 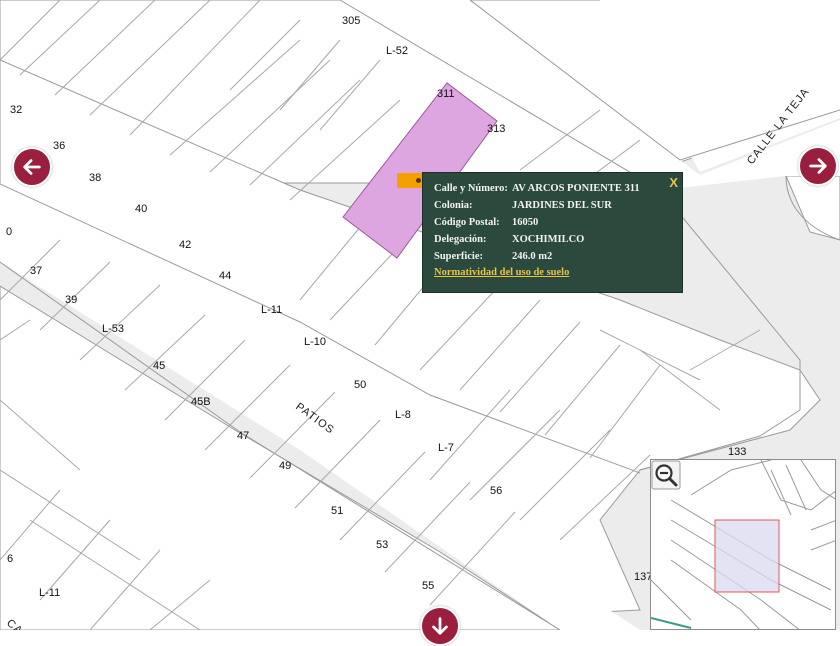 What do you see at coordinates (418, 180) in the screenshot?
I see `pin-dot` at bounding box center [418, 180].